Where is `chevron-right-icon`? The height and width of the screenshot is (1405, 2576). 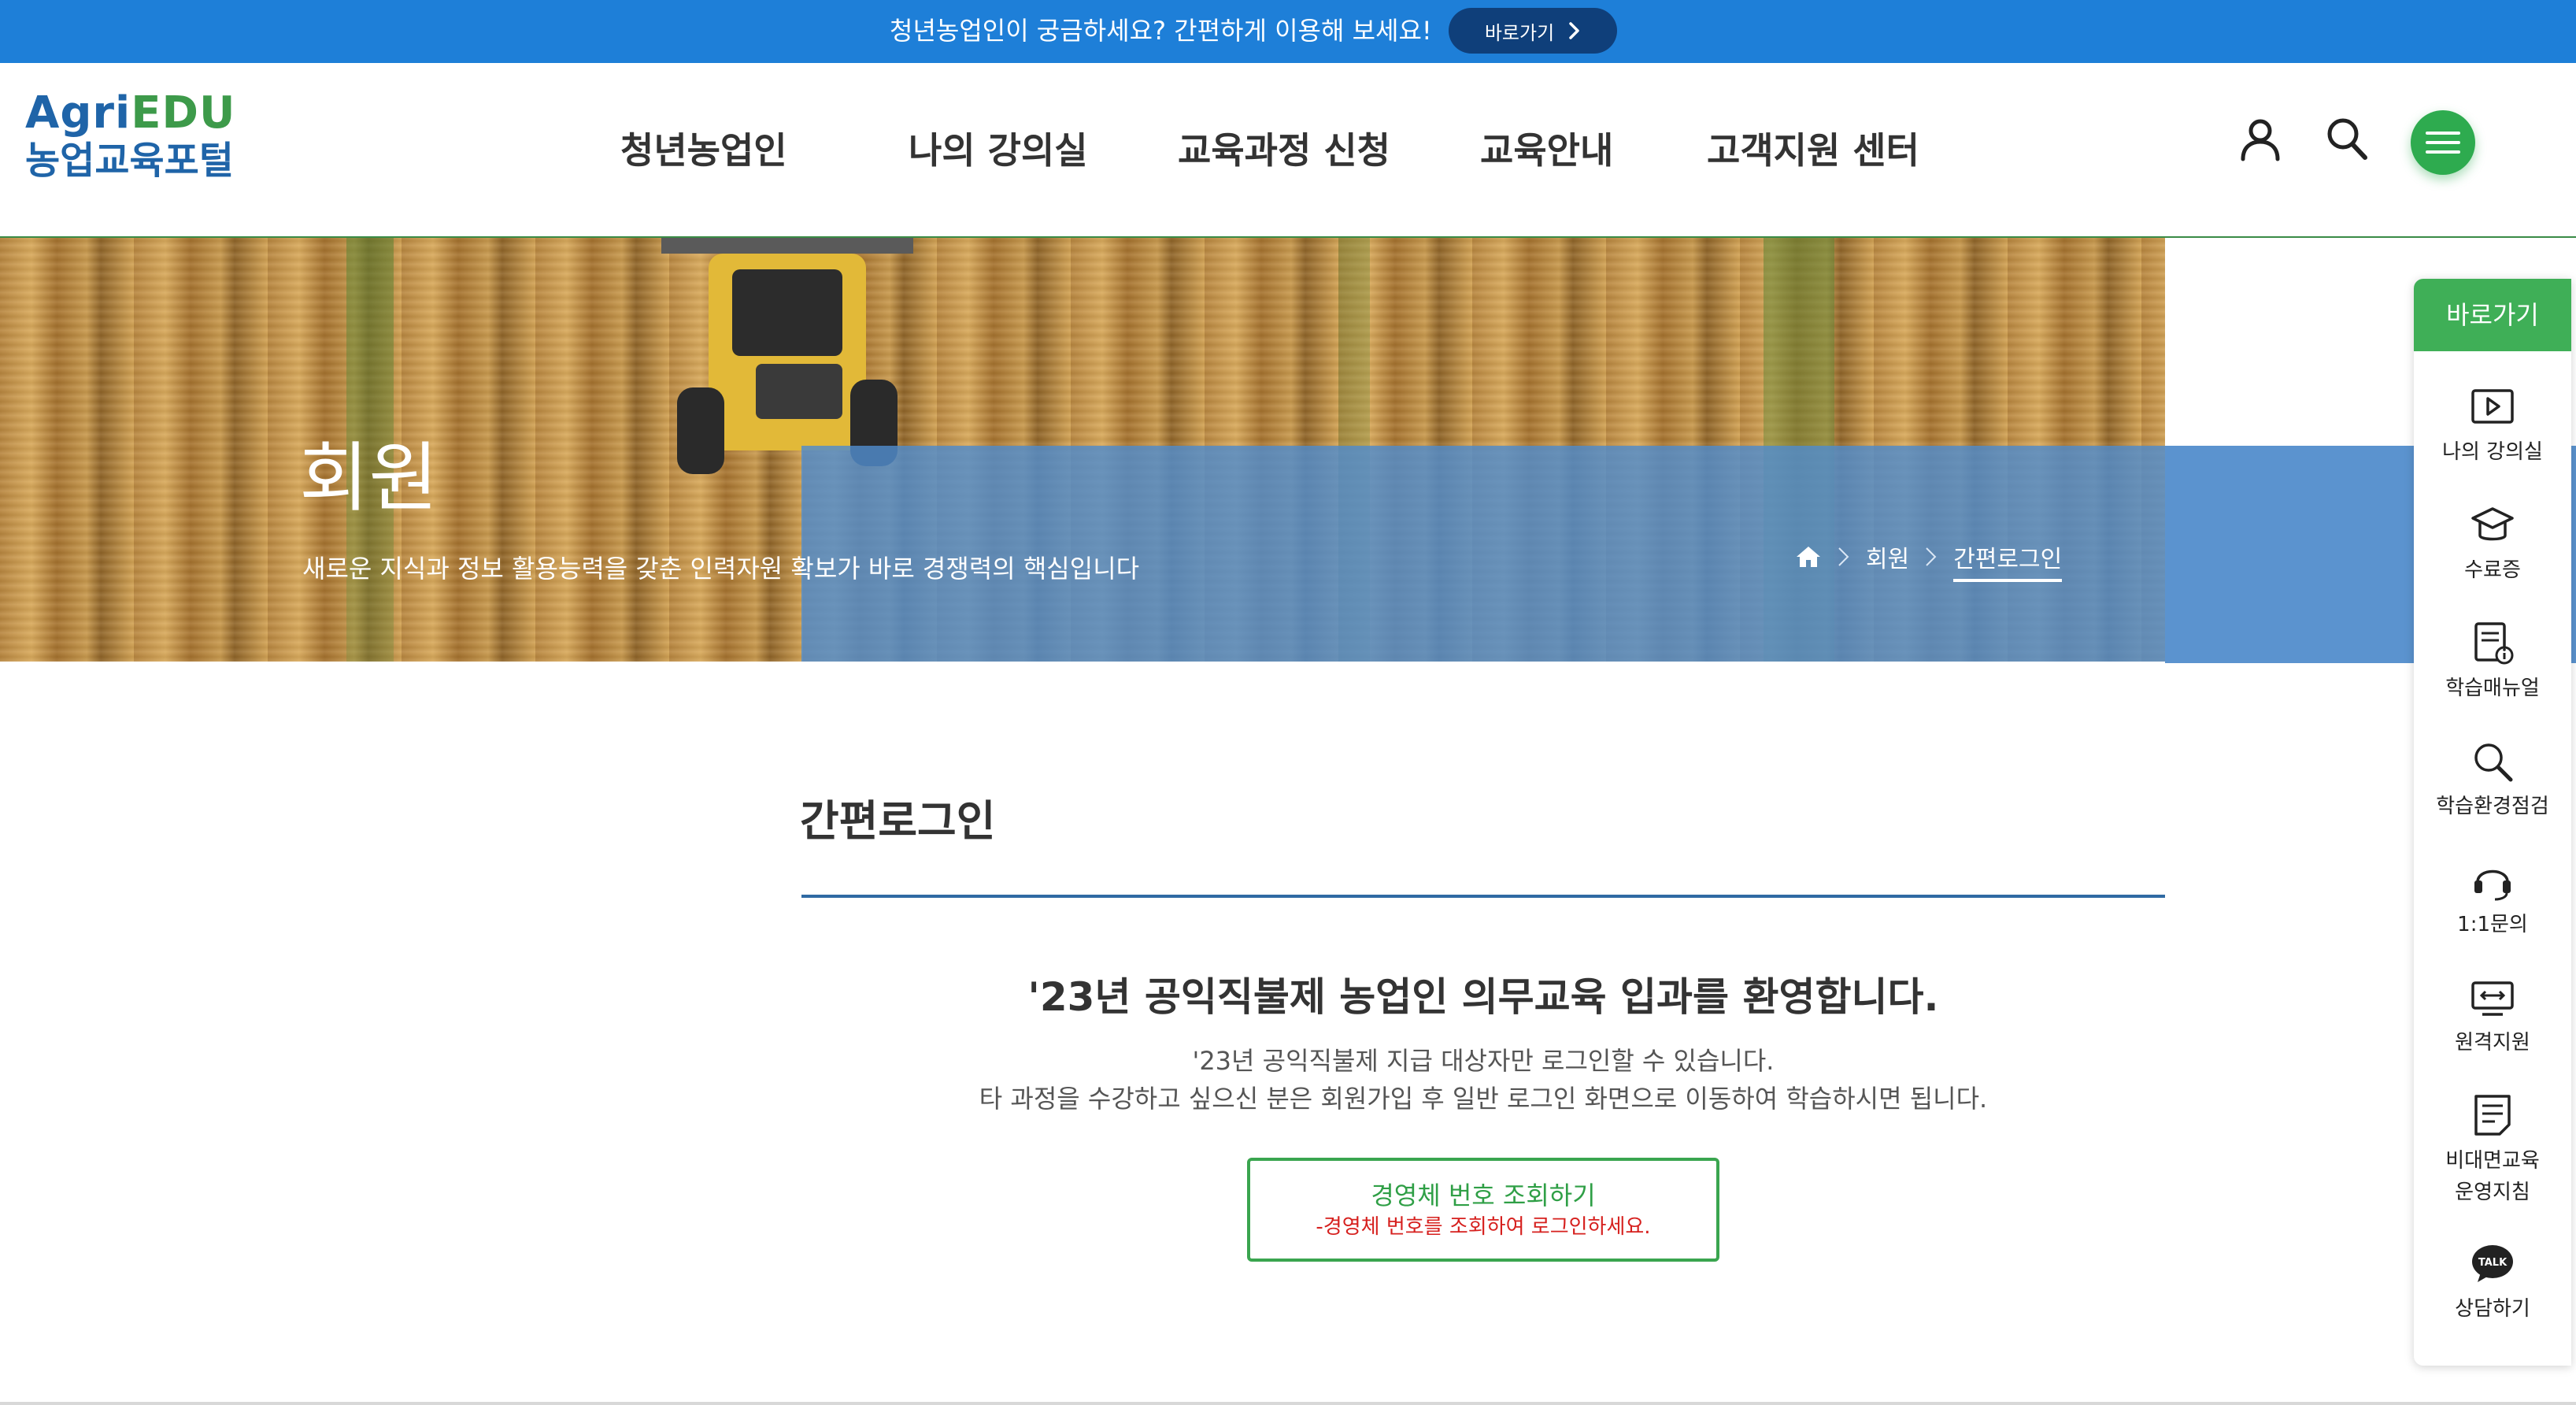 chevron-right-icon is located at coordinates (1574, 31).